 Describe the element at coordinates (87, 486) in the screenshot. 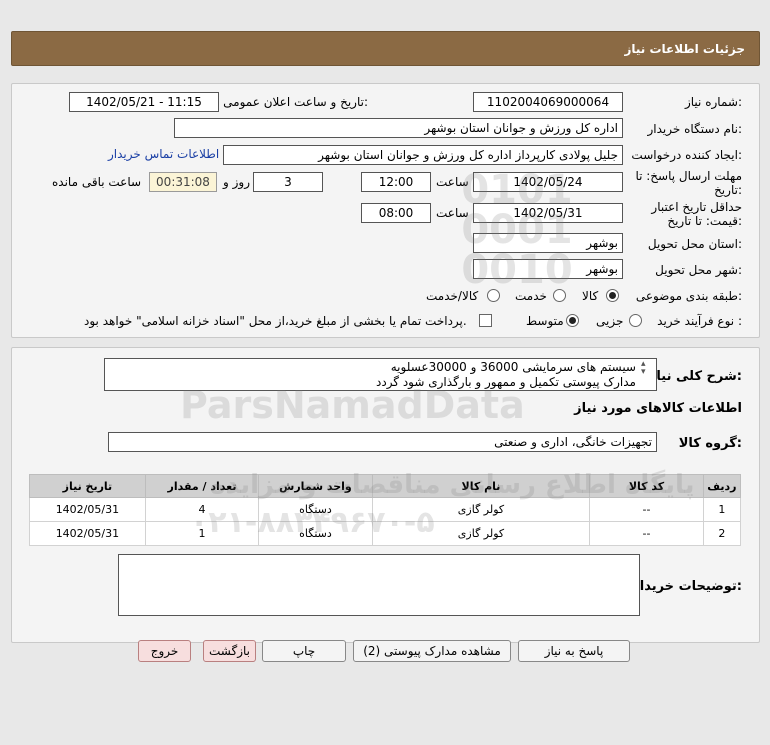

I see `col-date: تاریخ نیاز` at that location.